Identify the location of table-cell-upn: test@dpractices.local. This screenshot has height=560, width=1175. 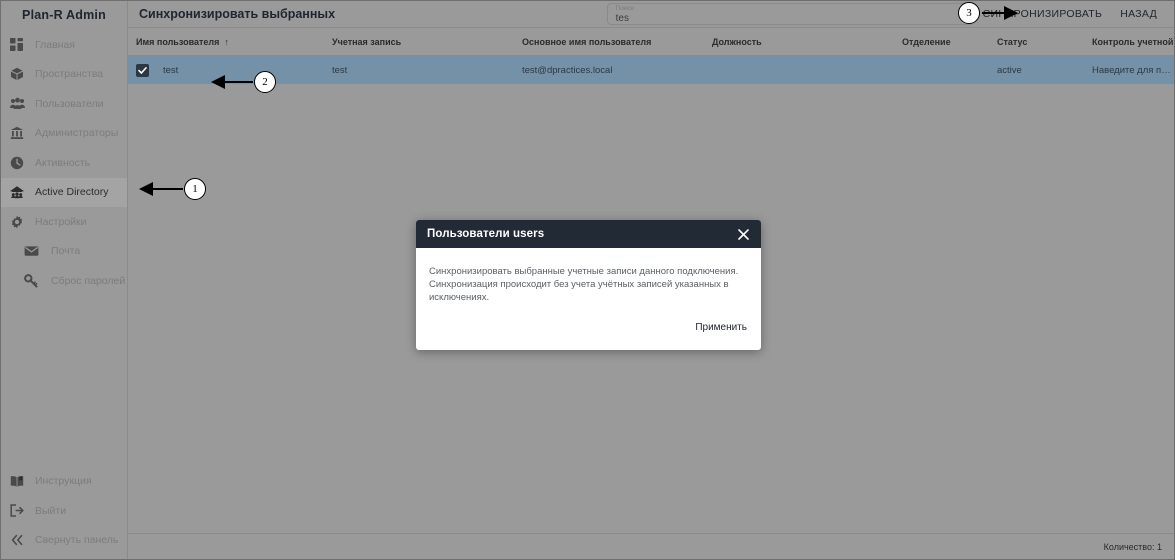
(567, 70).